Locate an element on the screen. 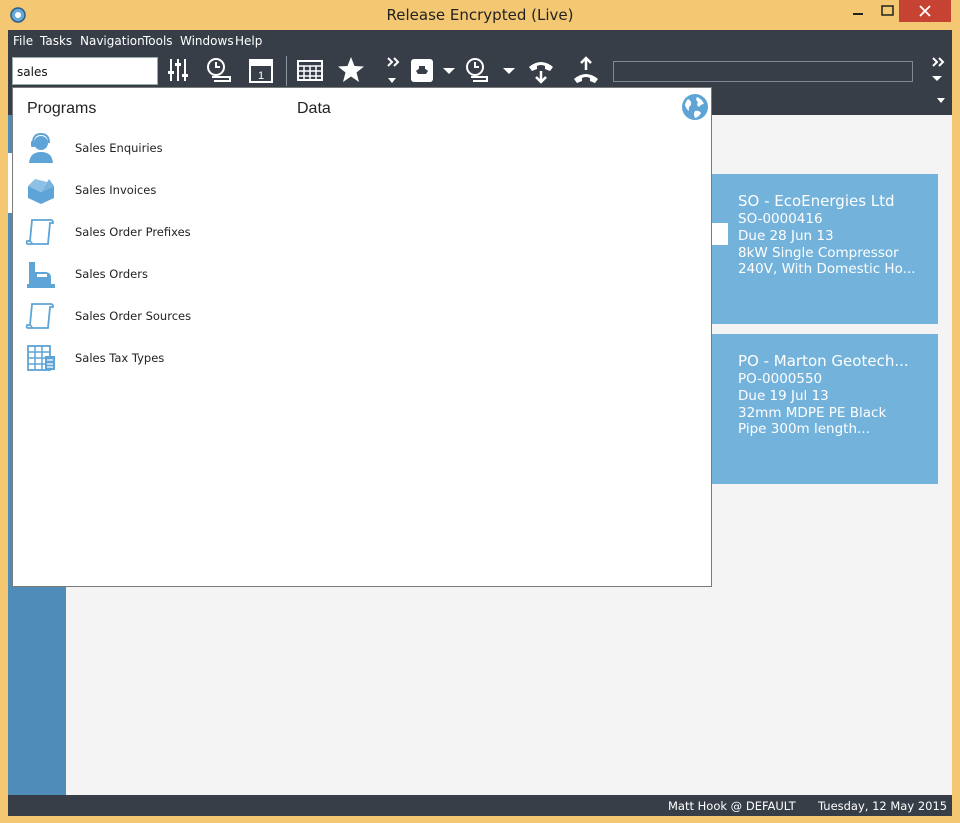  tile-line: 32mm MDPE PE Black is located at coordinates (812, 412).